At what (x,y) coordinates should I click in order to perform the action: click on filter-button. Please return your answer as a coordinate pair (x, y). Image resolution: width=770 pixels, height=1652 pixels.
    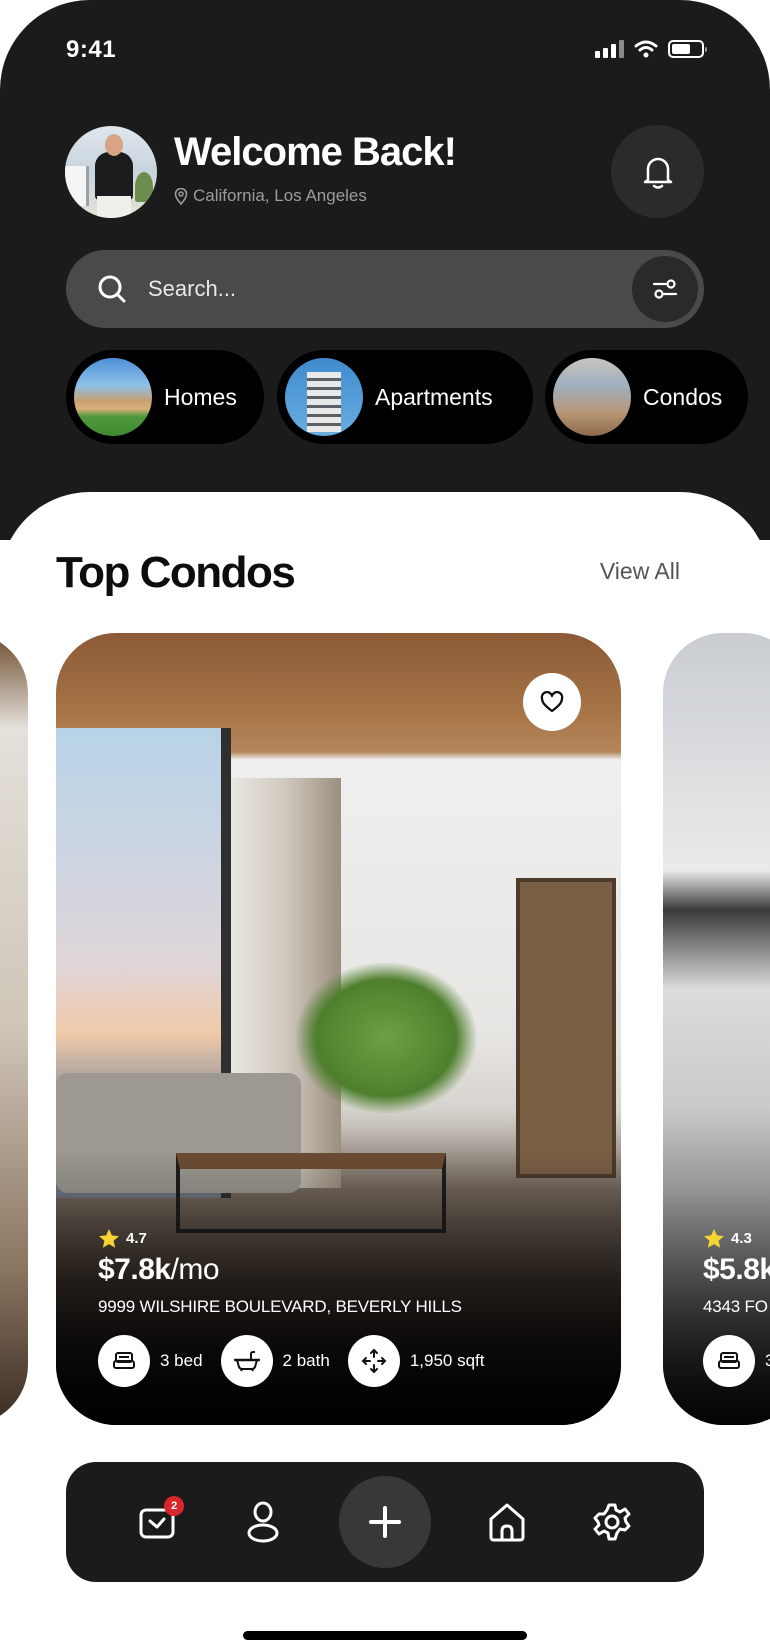
    Looking at the image, I should click on (665, 289).